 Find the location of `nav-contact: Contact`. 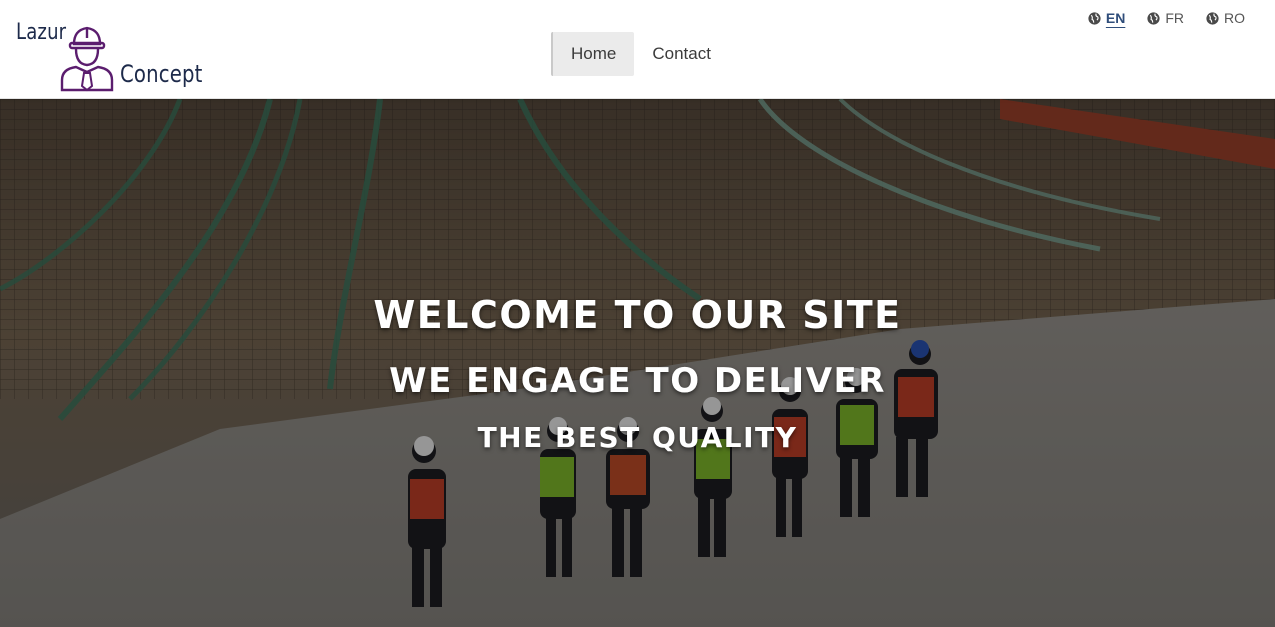

nav-contact: Contact is located at coordinates (681, 54).